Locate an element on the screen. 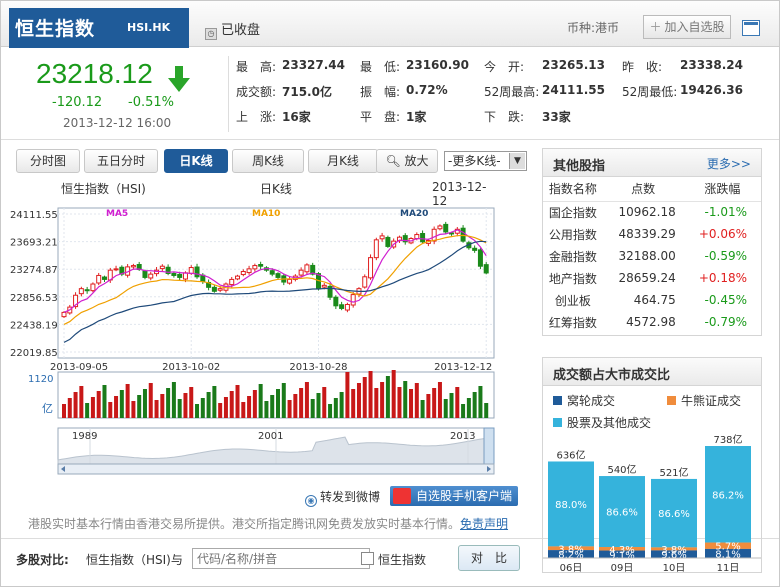 Image resolution: width=780 pixels, height=587 pixels. range-handle is located at coordinates (489, 446).